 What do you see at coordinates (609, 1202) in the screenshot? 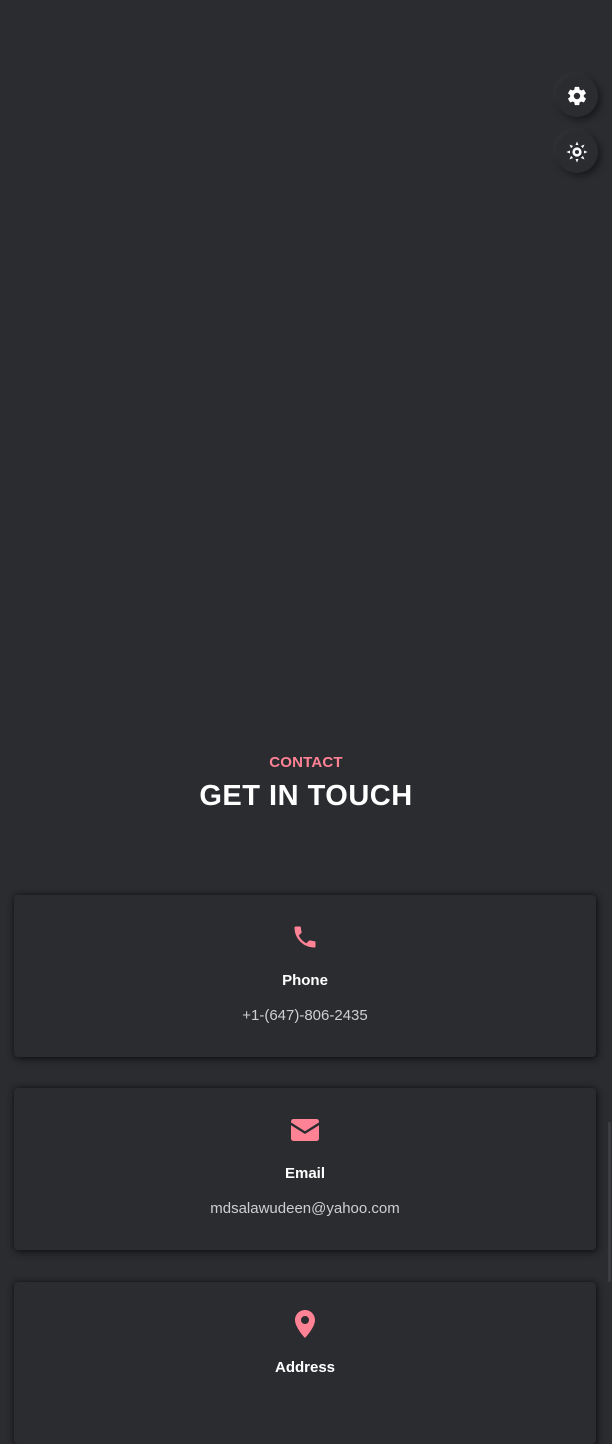
I see `scrollbar` at bounding box center [609, 1202].